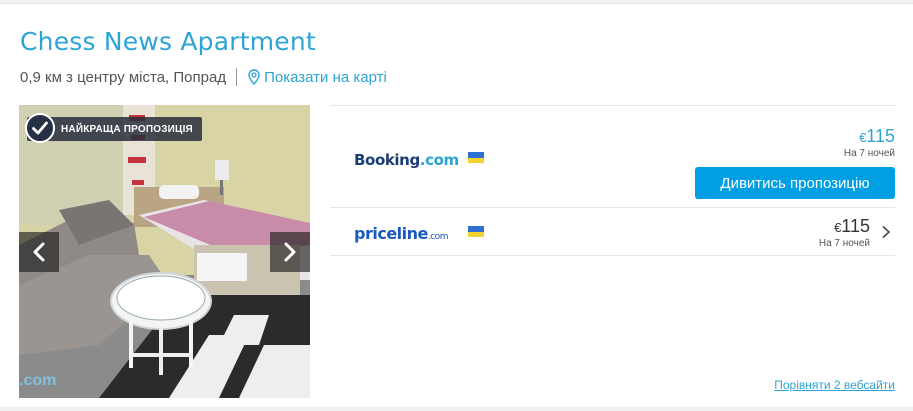  What do you see at coordinates (877, 136) in the screenshot?
I see `booking-price: €115` at bounding box center [877, 136].